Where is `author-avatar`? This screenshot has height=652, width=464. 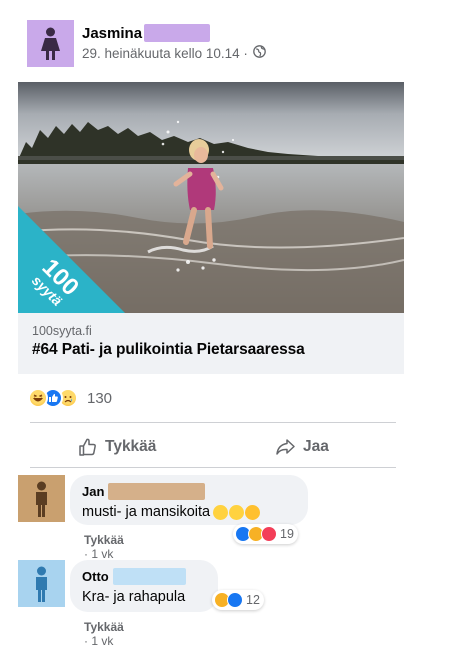 author-avatar is located at coordinates (50, 43).